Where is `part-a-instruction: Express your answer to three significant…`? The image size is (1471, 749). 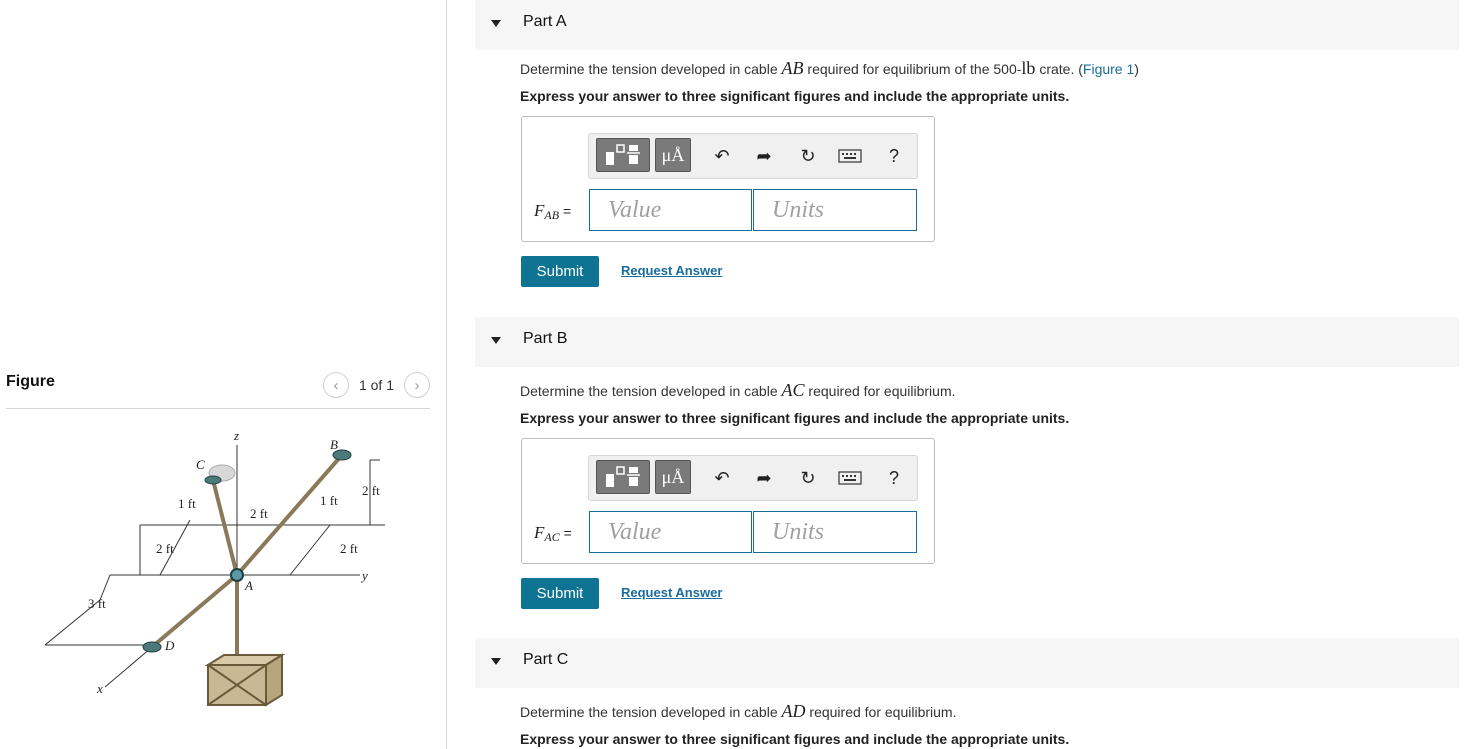 part-a-instruction: Express your answer to three significant… is located at coordinates (795, 96).